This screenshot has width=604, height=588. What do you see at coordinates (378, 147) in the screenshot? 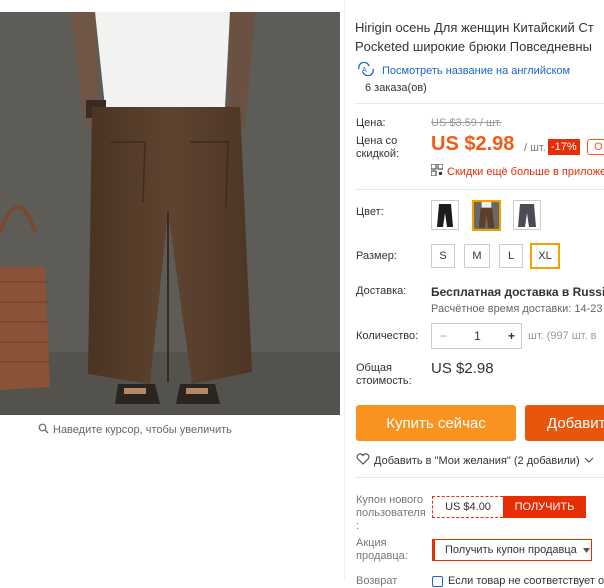
I see `discount-price-label: Цена со скидкой:` at bounding box center [378, 147].